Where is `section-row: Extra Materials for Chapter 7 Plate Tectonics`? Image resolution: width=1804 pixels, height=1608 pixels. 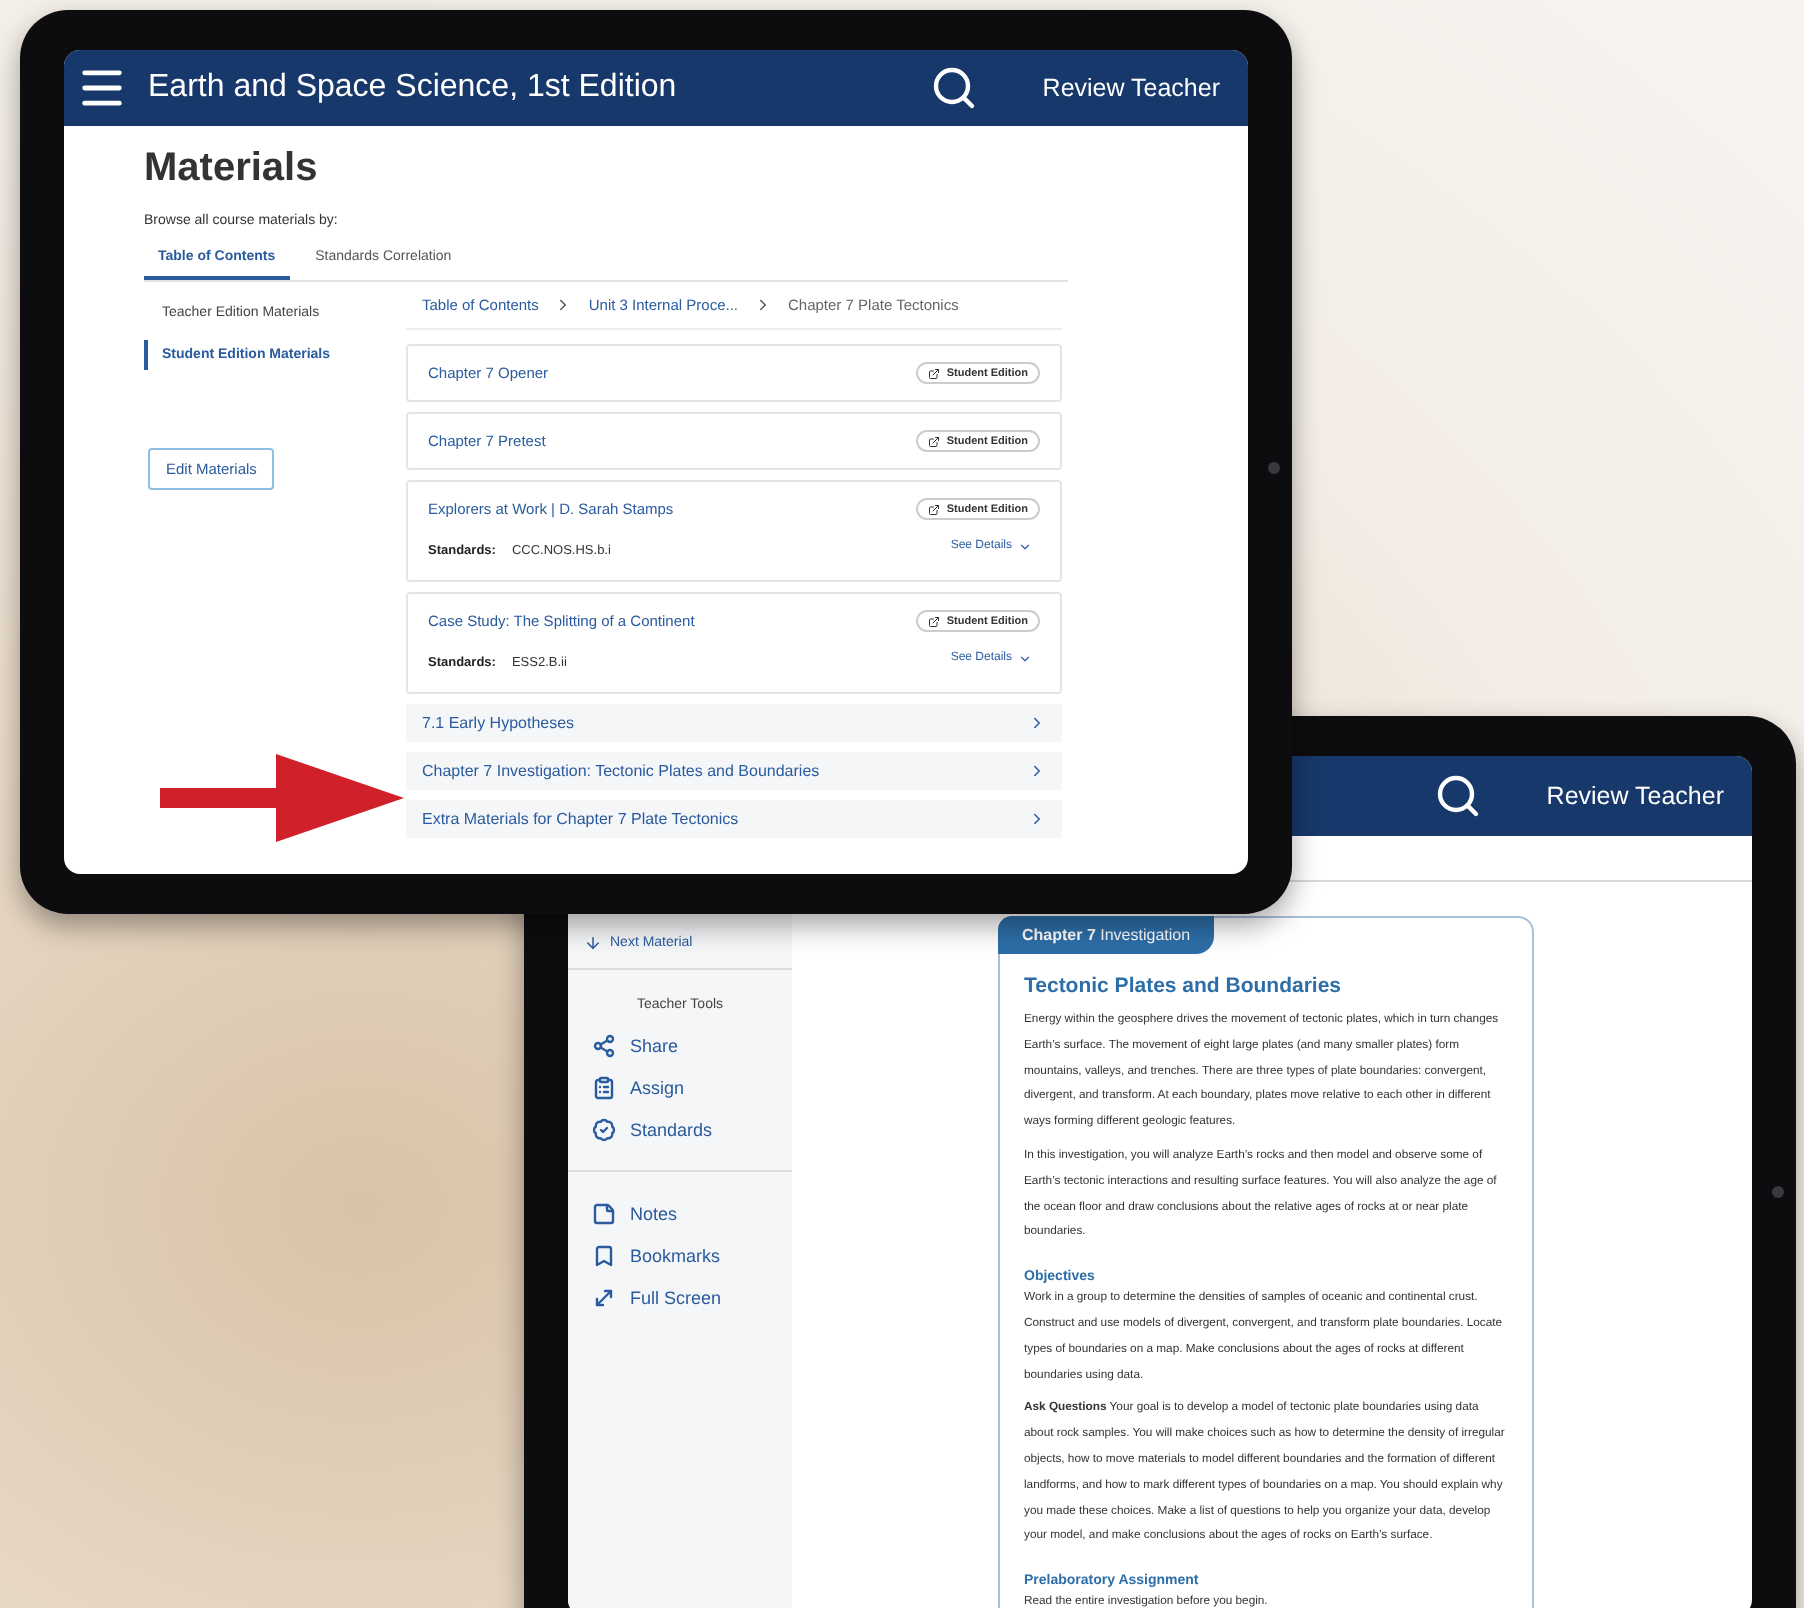
section-row: Extra Materials for Chapter 7 Plate Tectonics is located at coordinates (734, 819).